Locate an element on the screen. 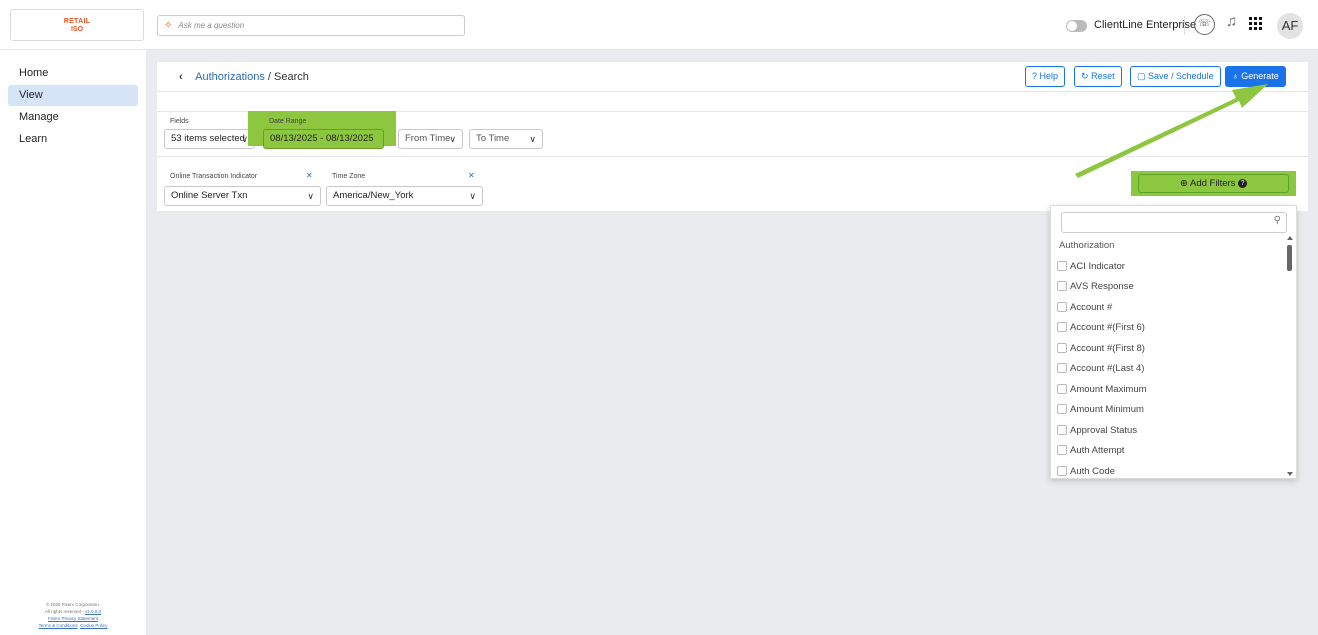 This screenshot has width=1318, height=635. bell-icon: ♫ is located at coordinates (1231, 21).